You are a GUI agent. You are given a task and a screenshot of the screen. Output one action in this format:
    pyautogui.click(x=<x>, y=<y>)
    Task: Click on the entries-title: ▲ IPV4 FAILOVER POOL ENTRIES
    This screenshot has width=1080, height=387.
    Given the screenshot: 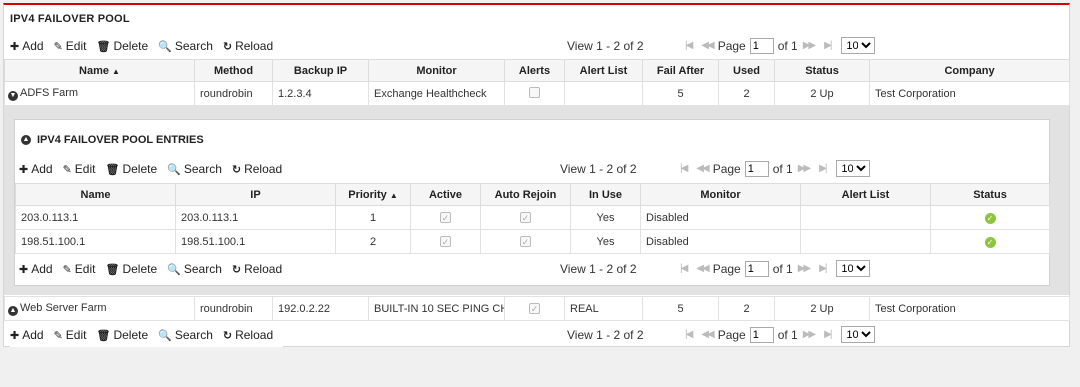 What is the action you would take?
    pyautogui.click(x=112, y=140)
    